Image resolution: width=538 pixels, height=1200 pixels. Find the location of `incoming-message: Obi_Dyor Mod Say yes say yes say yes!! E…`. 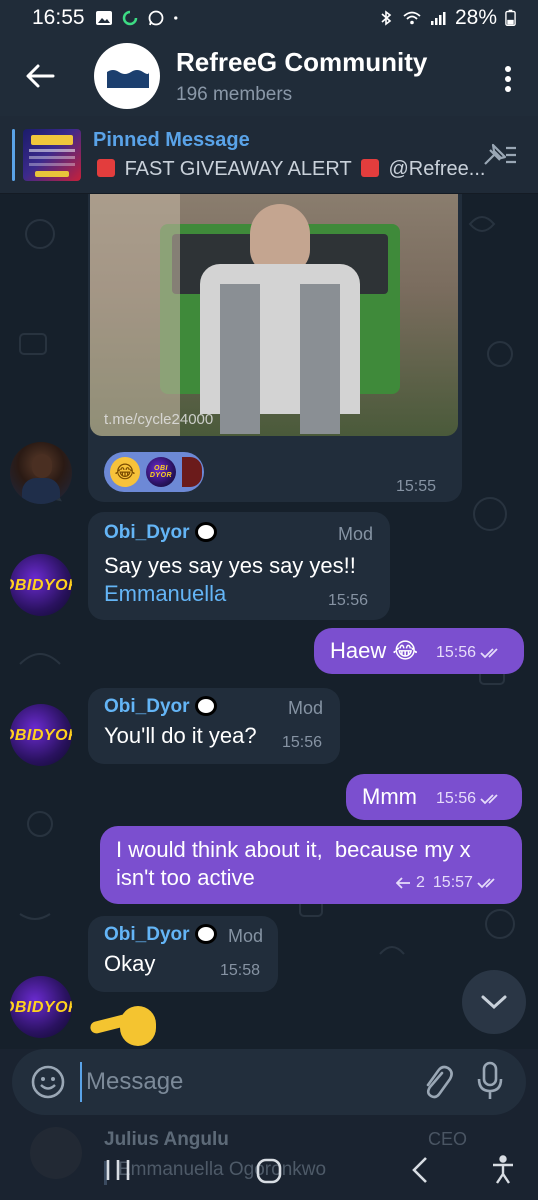

incoming-message: Obi_Dyor Mod Say yes say yes say yes!! E… is located at coordinates (239, 566).